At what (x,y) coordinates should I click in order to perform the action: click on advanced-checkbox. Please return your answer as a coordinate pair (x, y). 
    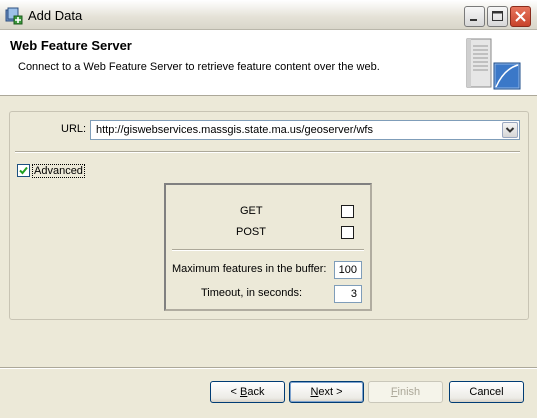
    Looking at the image, I should click on (23, 170).